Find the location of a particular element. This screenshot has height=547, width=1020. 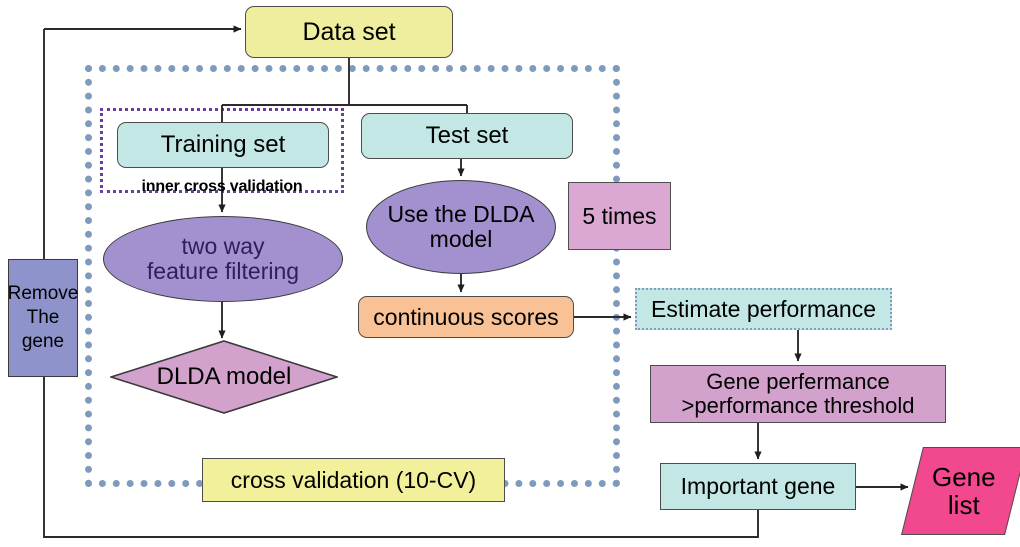

node-gene-list-text: Gene list is located at coordinates (964, 490).